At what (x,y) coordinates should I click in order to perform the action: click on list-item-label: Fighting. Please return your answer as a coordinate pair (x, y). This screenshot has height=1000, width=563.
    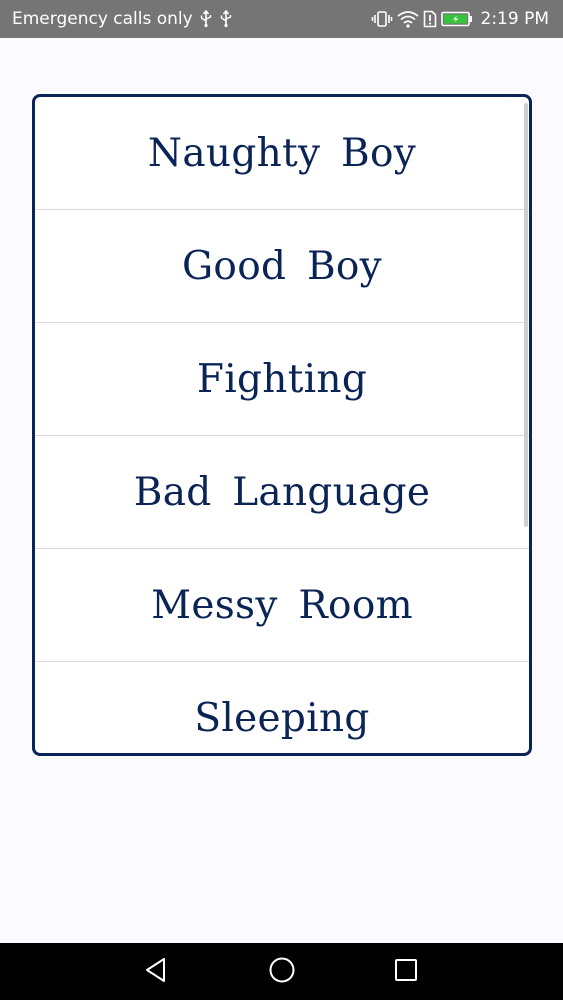
    Looking at the image, I should click on (282, 379).